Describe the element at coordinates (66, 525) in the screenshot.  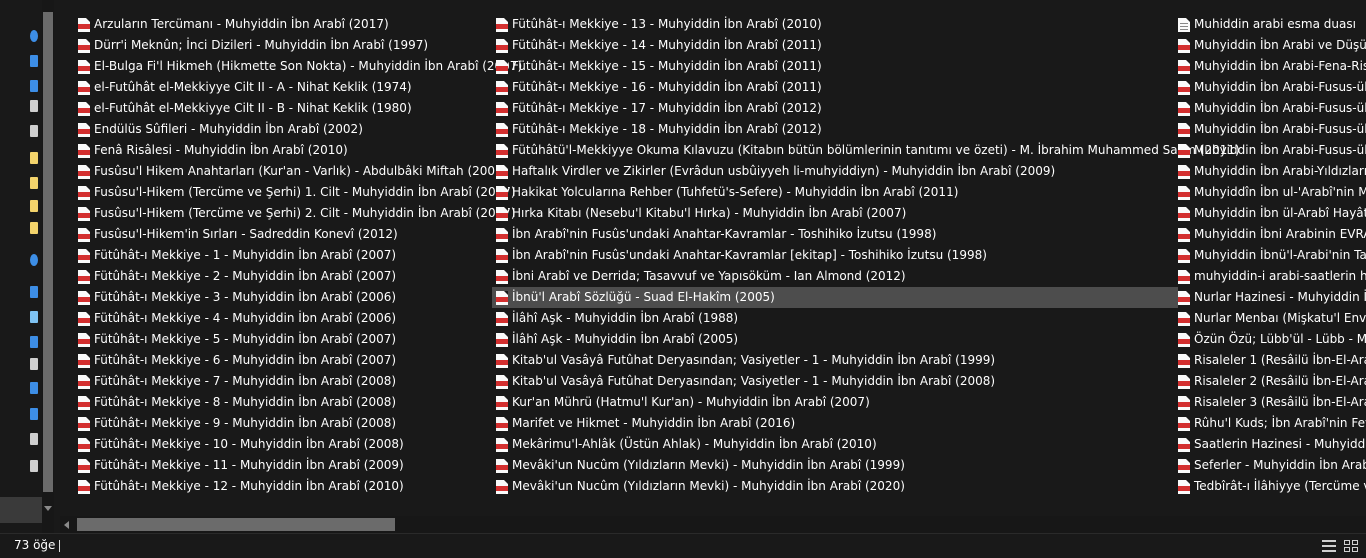
I see `scroll-left-arrow-icon` at that location.